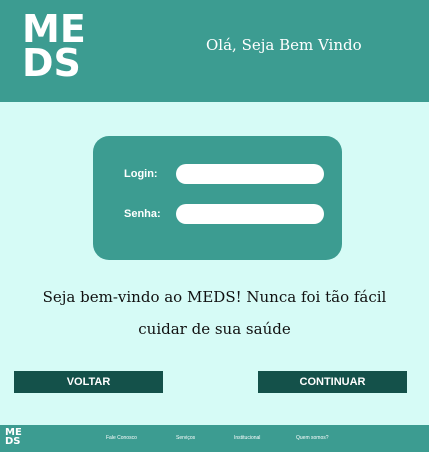  I want to click on welcome-line-2: cuidar de sua saúde, so click(214, 329).